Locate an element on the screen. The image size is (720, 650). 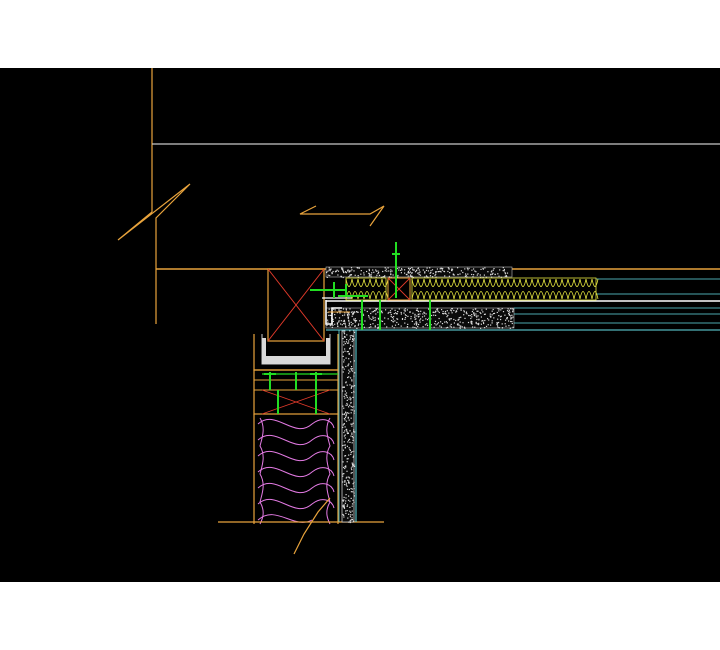
wall-lining is located at coordinates (347, 426).